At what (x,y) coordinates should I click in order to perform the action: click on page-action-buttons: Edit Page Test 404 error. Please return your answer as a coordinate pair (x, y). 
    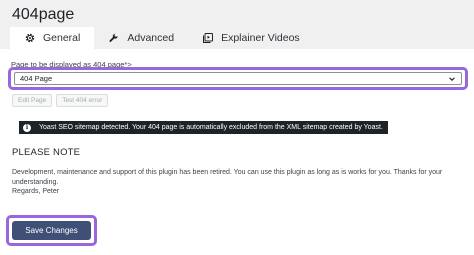
    Looking at the image, I should click on (60, 100).